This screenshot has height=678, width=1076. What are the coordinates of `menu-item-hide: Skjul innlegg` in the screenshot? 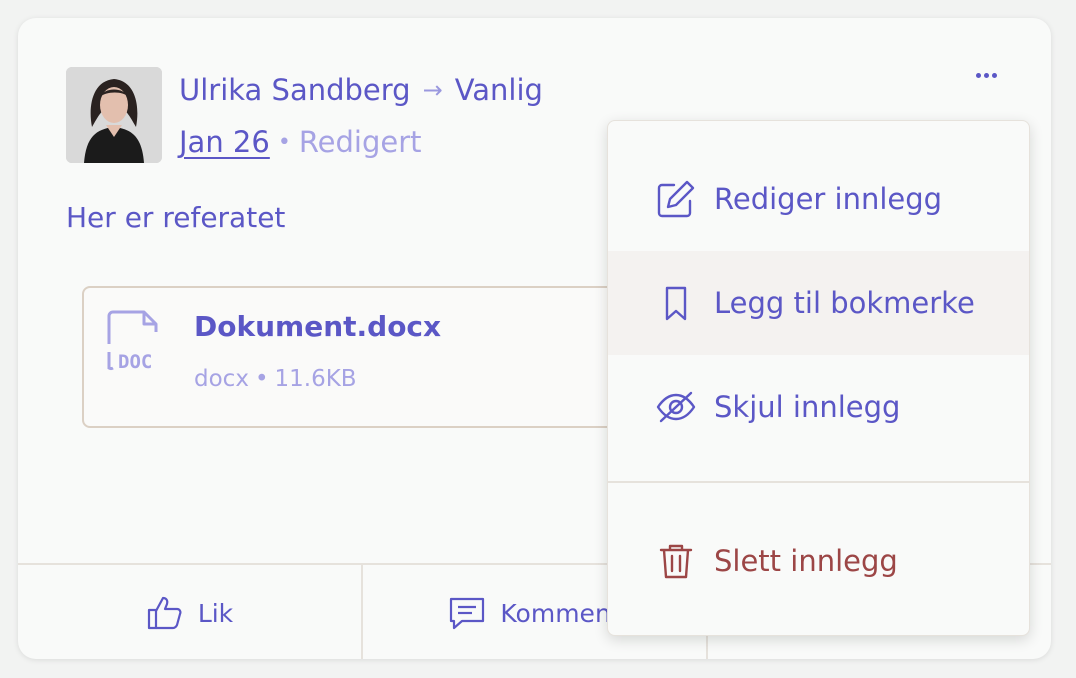 It's located at (818, 407).